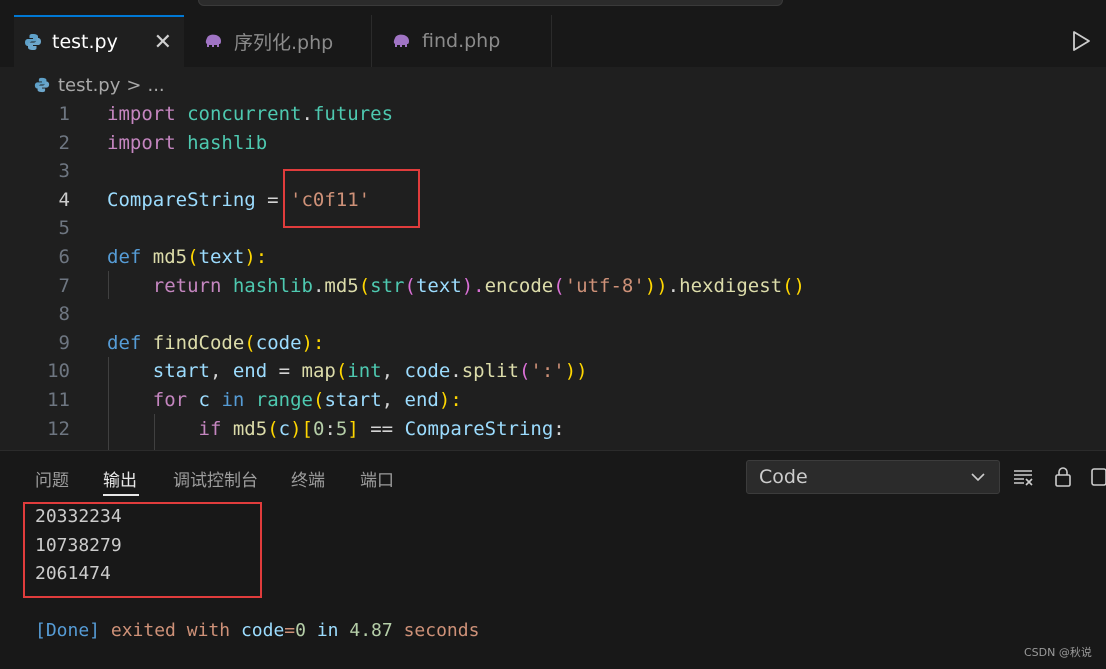  What do you see at coordinates (33, 42) in the screenshot?
I see `python-icon` at bounding box center [33, 42].